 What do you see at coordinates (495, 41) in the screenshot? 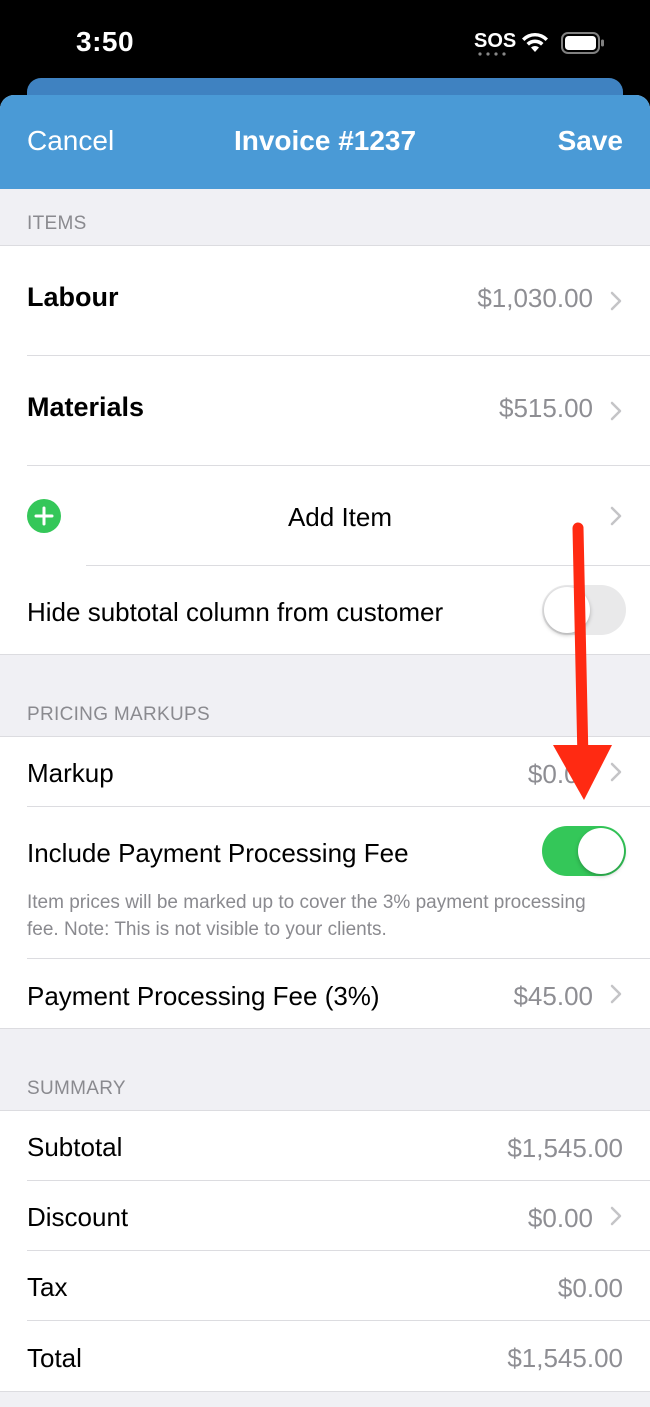
I see `sos-indicator: SOS` at bounding box center [495, 41].